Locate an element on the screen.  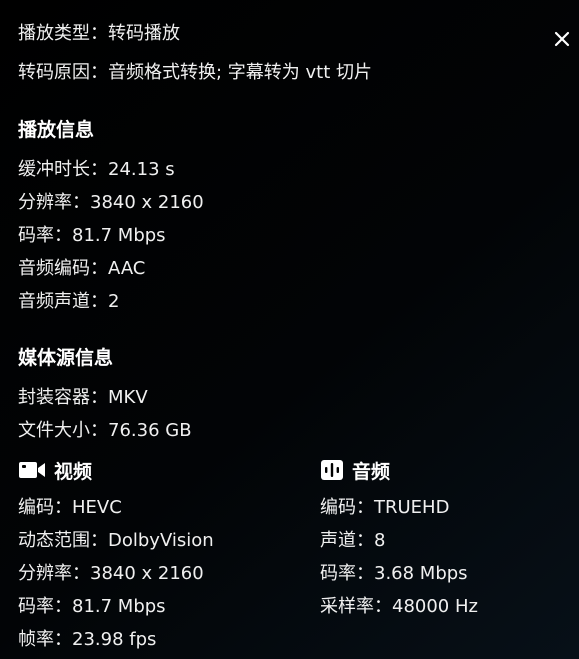
video-frame-rate: 帧率：23.98 fps is located at coordinates (87, 640).